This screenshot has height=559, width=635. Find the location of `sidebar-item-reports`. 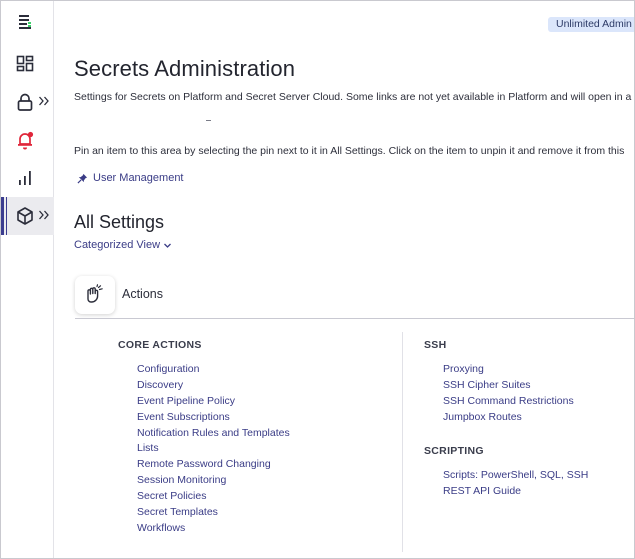

sidebar-item-reports is located at coordinates (27, 178).